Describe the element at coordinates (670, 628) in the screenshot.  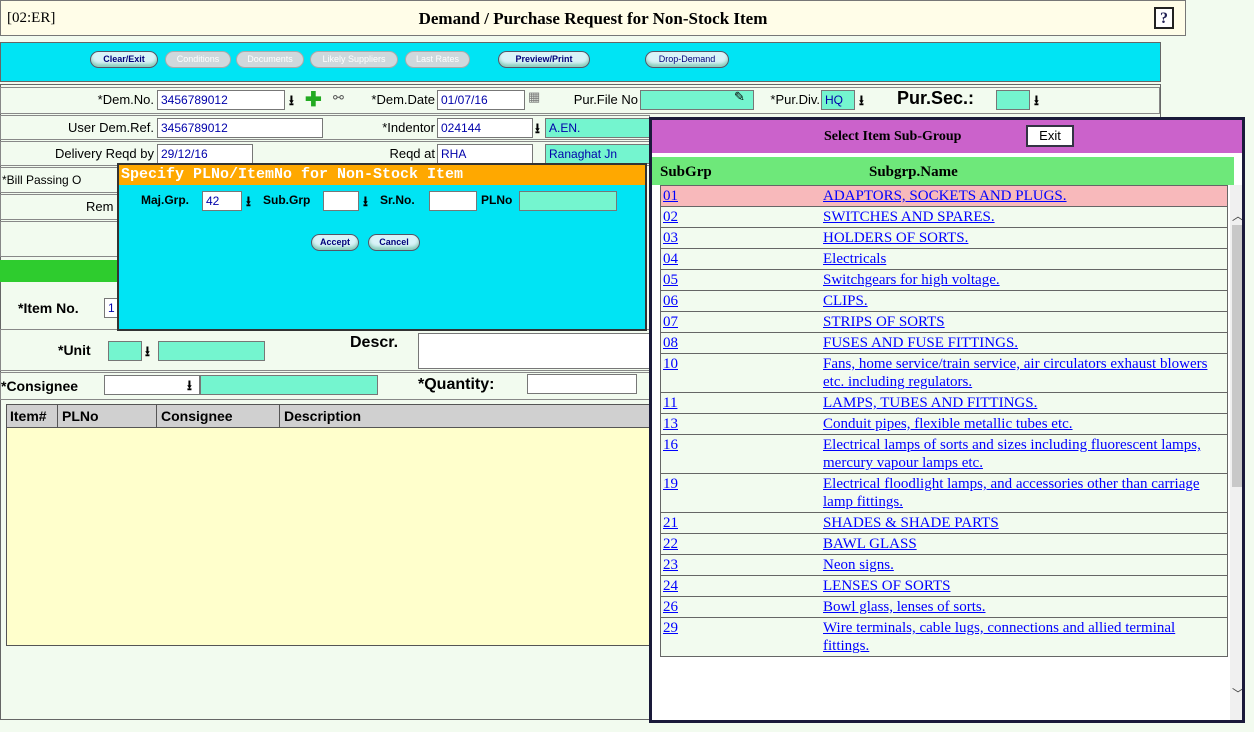
I see `subgroup-code-link: 29` at that location.